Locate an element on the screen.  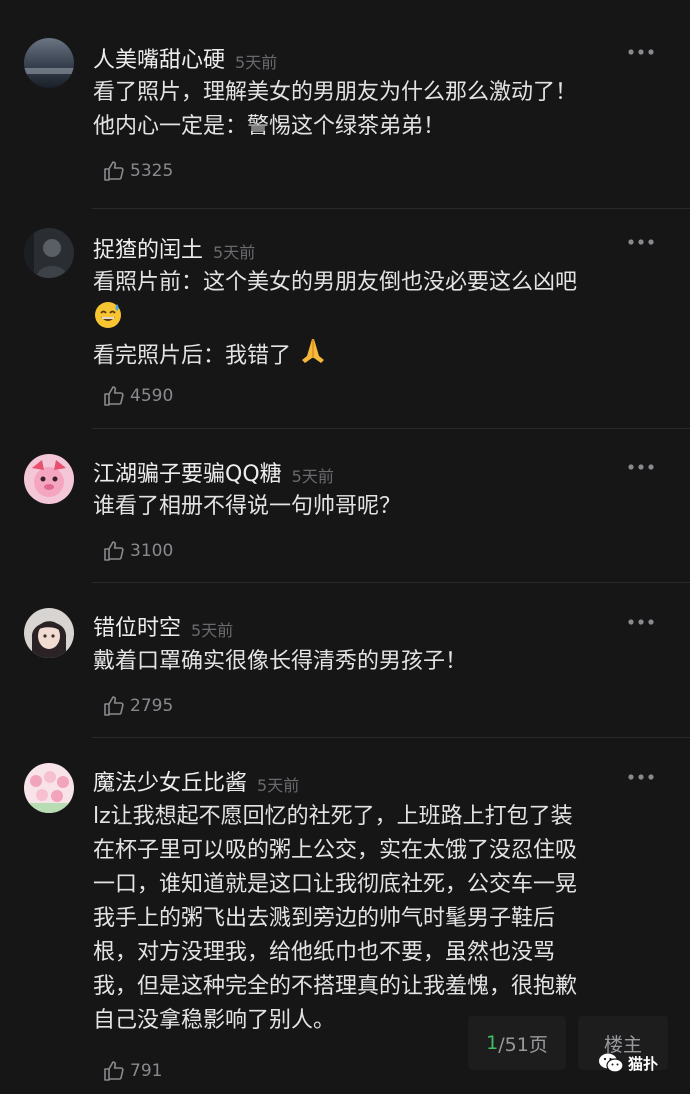
comment-line: 一口，谁知道就是这口让我彻底社死，公交车一晃 is located at coordinates (335, 884).